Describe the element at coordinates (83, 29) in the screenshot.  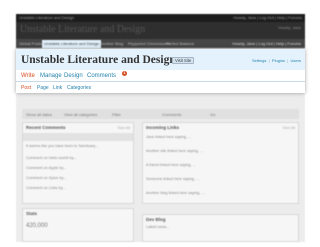
I see `background-site-title: Unstable Literature and Design` at that location.